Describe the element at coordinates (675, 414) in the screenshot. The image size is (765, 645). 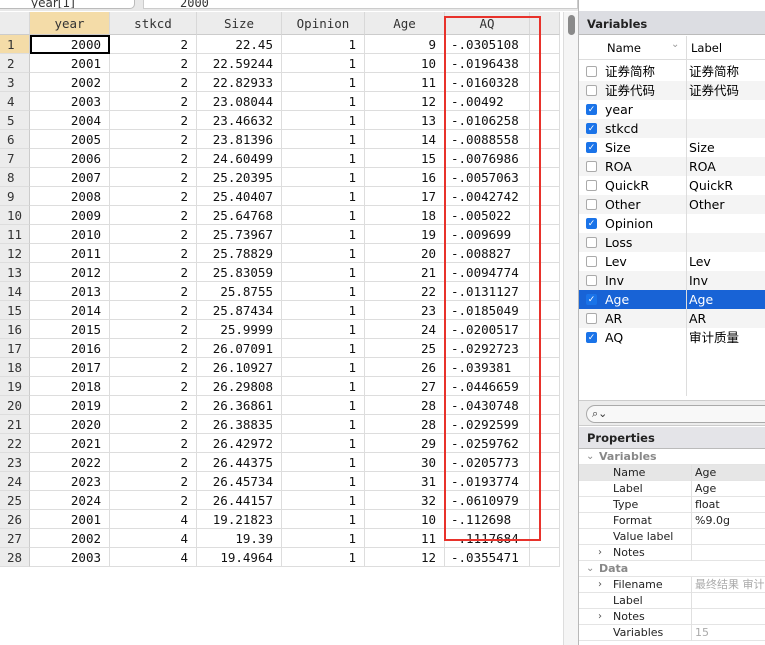
I see `search-icon: ⌕⌄` at that location.